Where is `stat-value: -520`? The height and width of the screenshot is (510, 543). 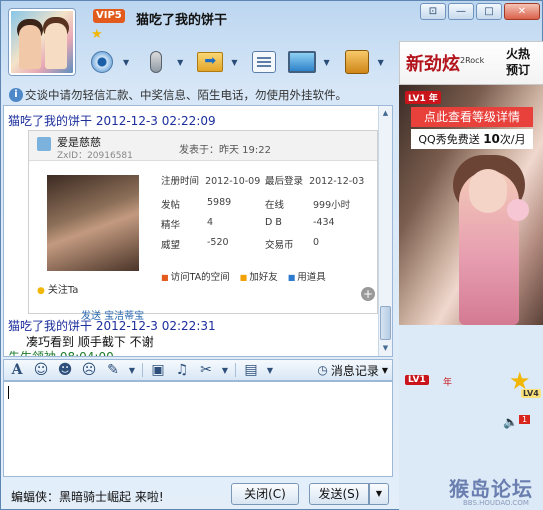 stat-value: -520 is located at coordinates (218, 242).